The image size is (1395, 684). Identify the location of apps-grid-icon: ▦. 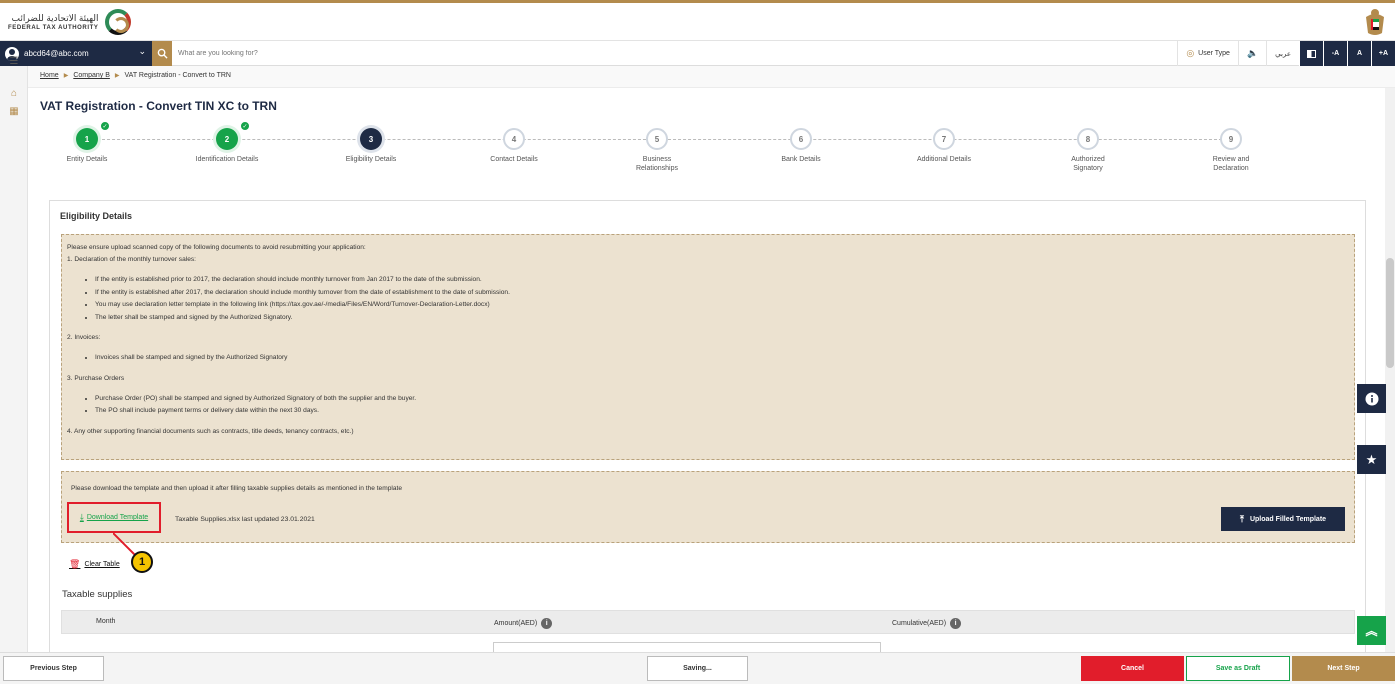
(14, 111).